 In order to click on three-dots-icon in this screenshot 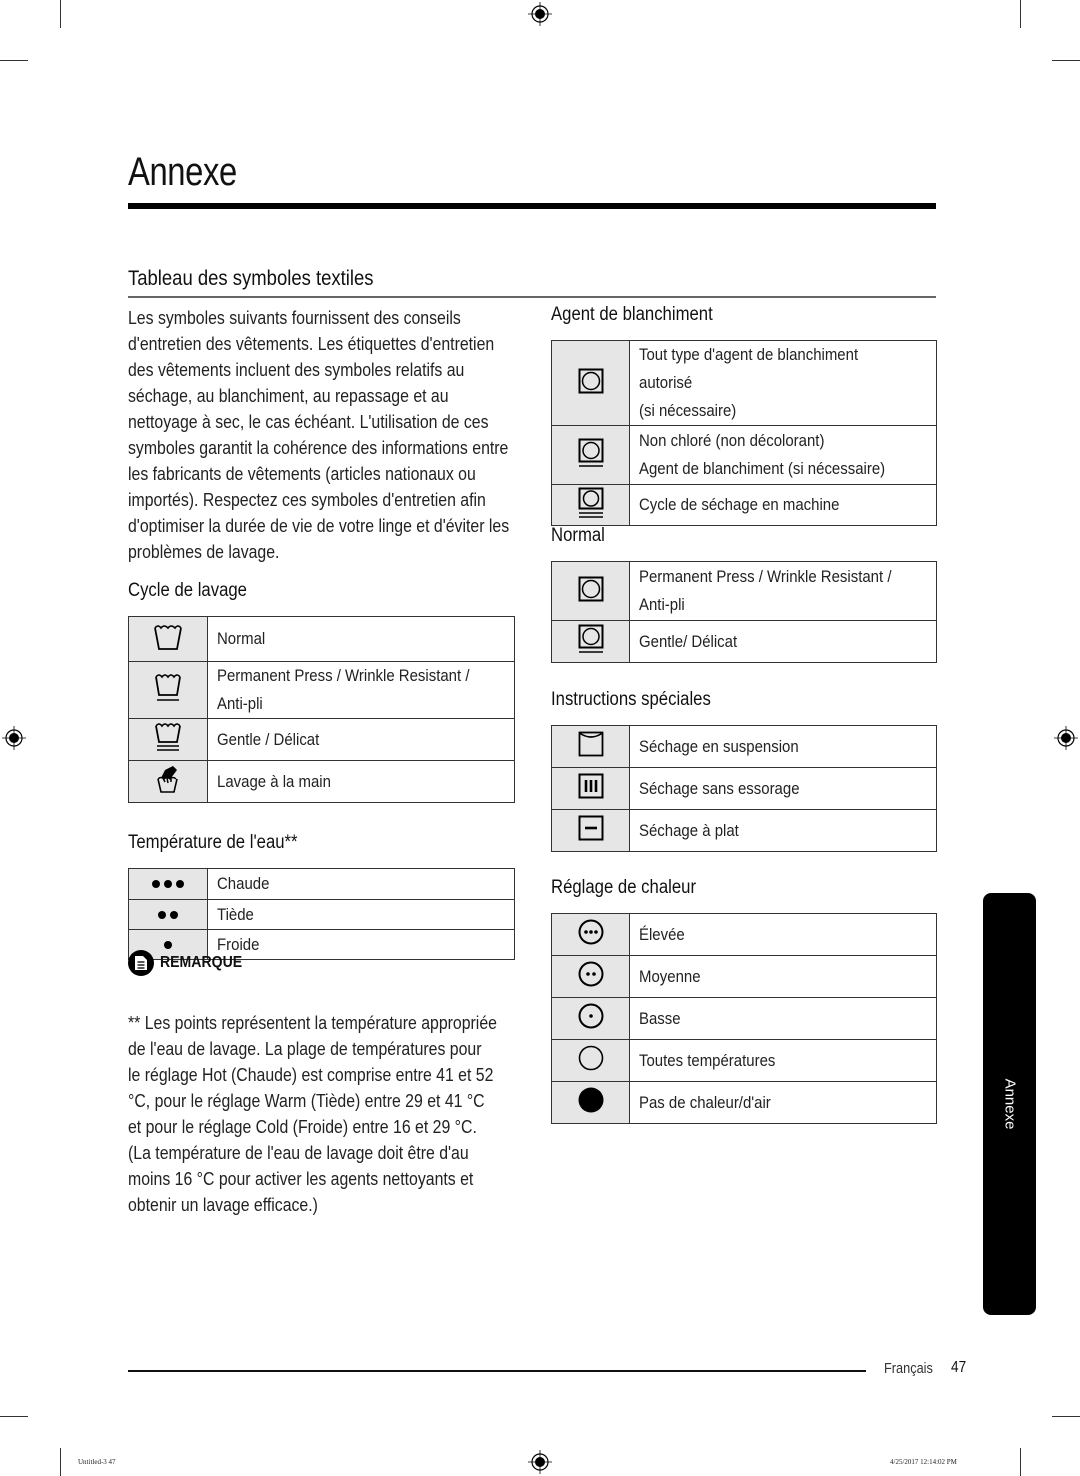, I will do `click(168, 884)`.